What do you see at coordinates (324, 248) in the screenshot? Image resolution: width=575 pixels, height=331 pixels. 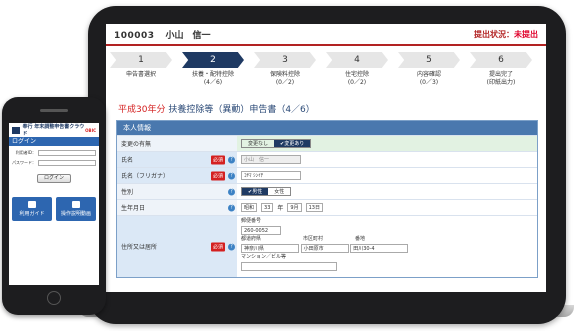 I see `city-field: 小田原市` at bounding box center [324, 248].